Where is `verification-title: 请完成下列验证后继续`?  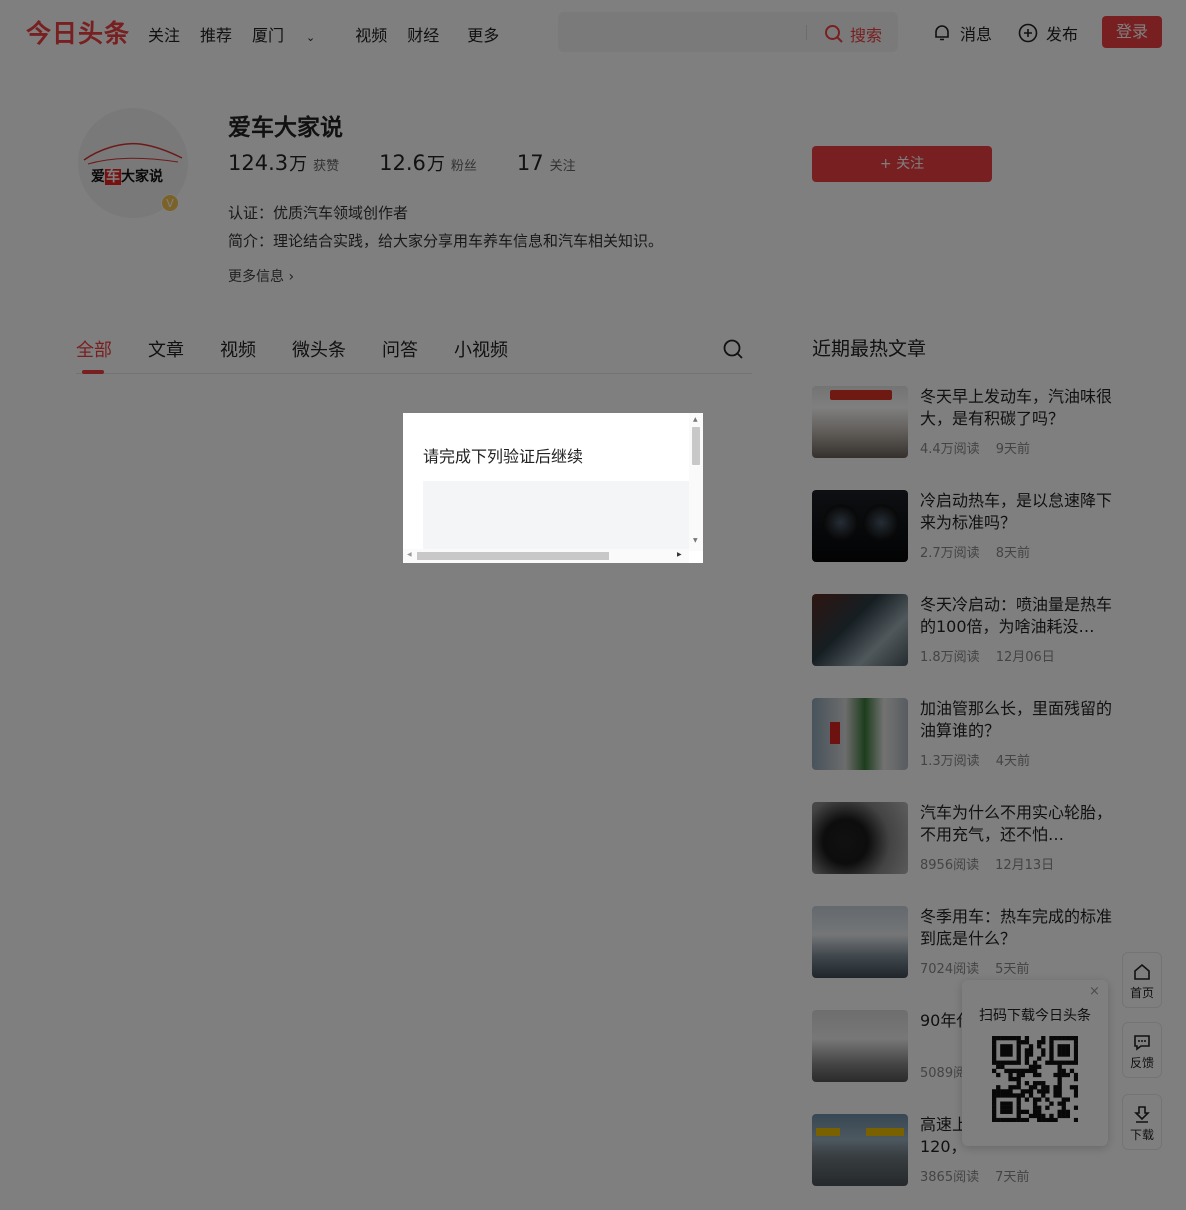 verification-title: 请完成下列验证后继续 is located at coordinates (503, 456).